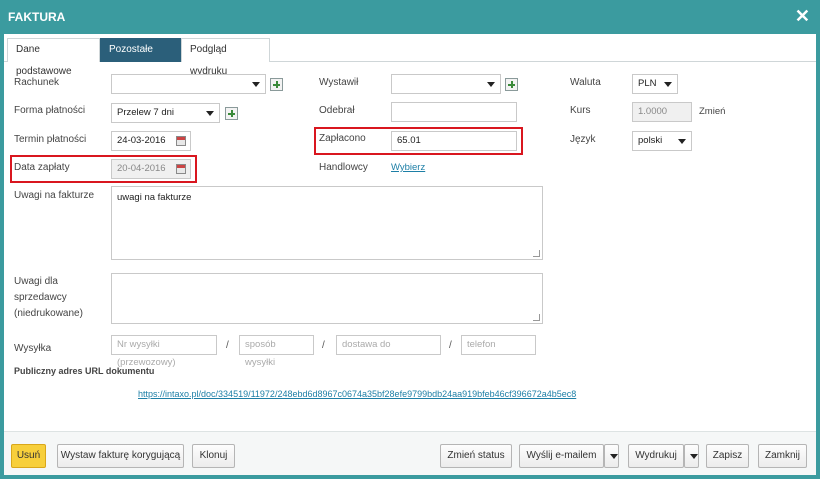 Image resolution: width=820 pixels, height=479 pixels. Describe the element at coordinates (408, 167) in the screenshot. I see `wybierz-link: Wybierz` at that location.